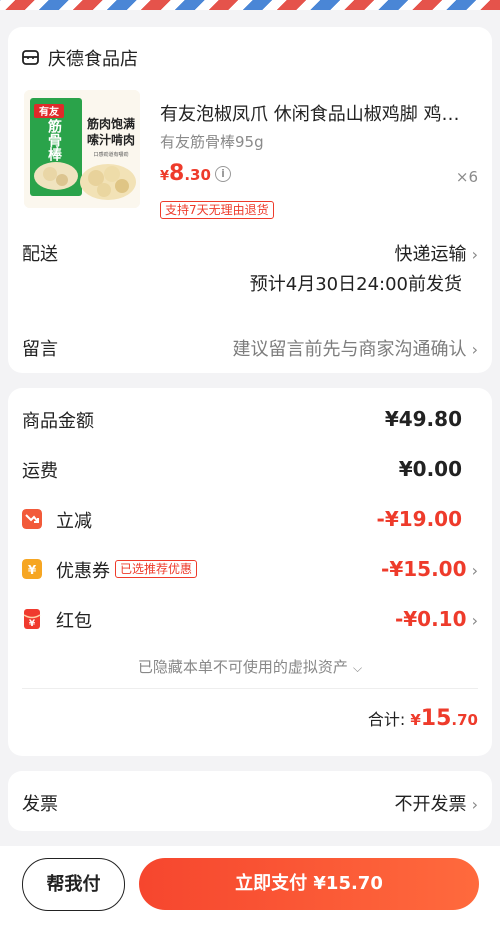 The width and height of the screenshot is (500, 941). What do you see at coordinates (250, 688) in the screenshot?
I see `divider` at bounding box center [250, 688].